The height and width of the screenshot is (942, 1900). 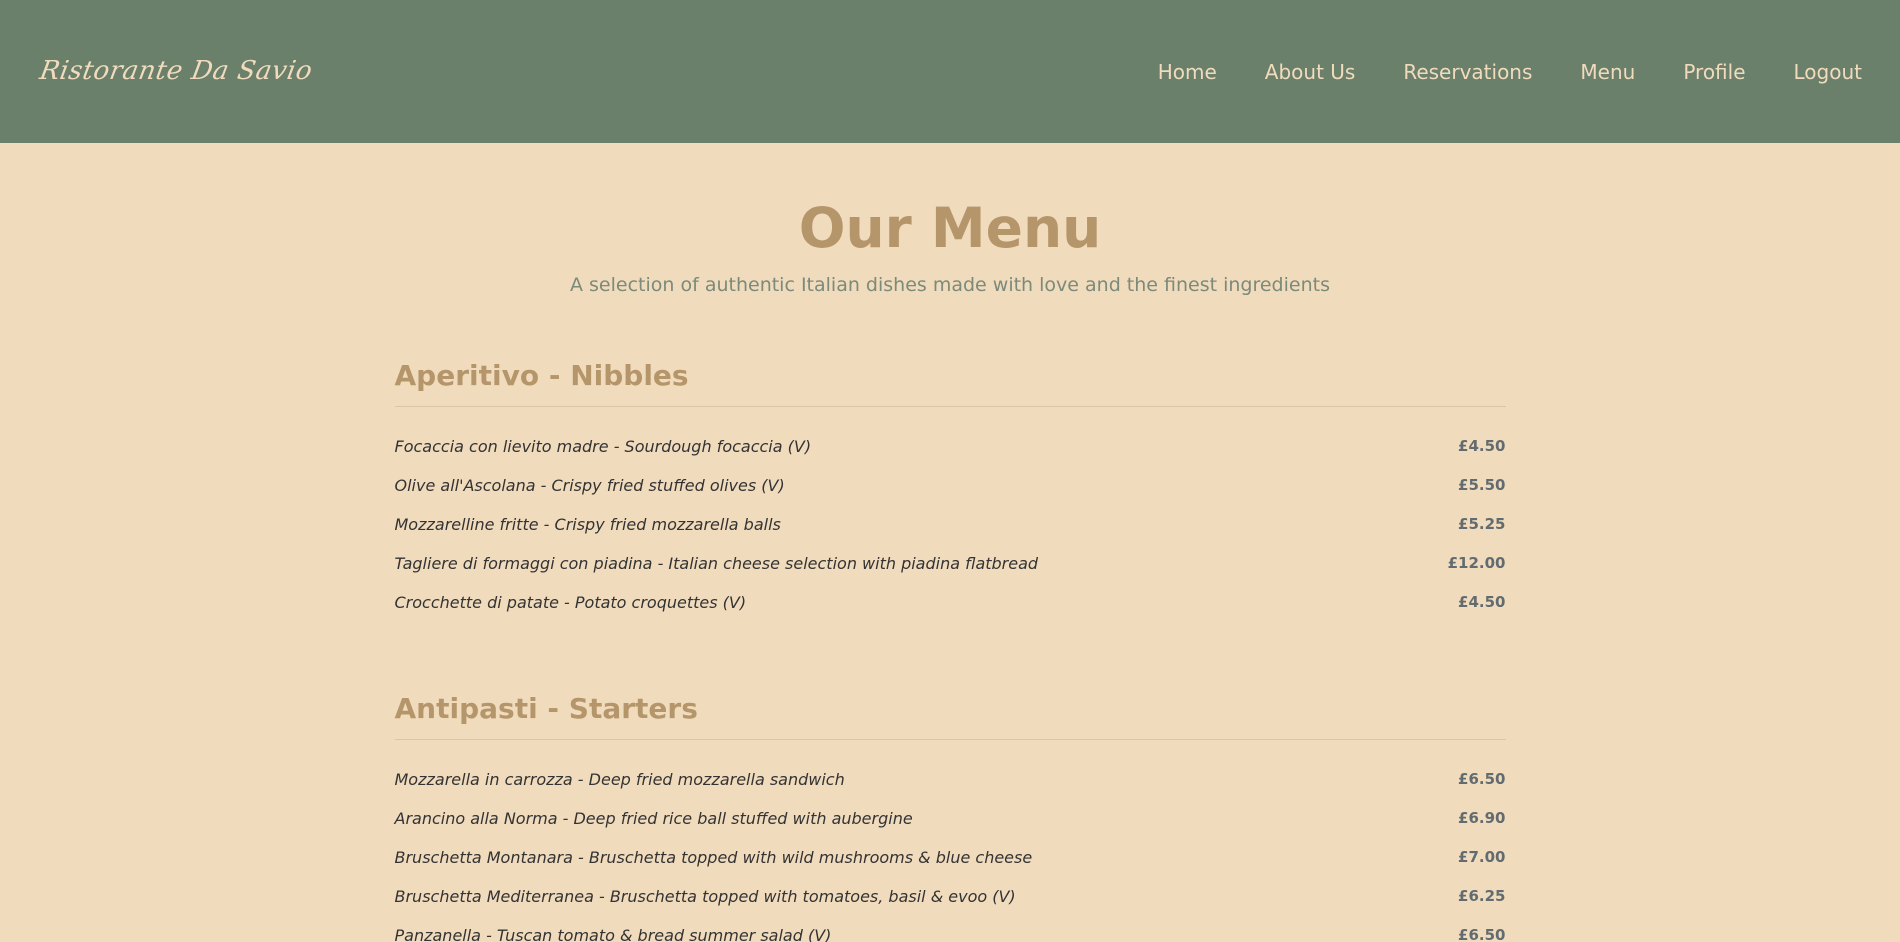 What do you see at coordinates (1714, 72) in the screenshot?
I see `nav-profile: Profile` at bounding box center [1714, 72].